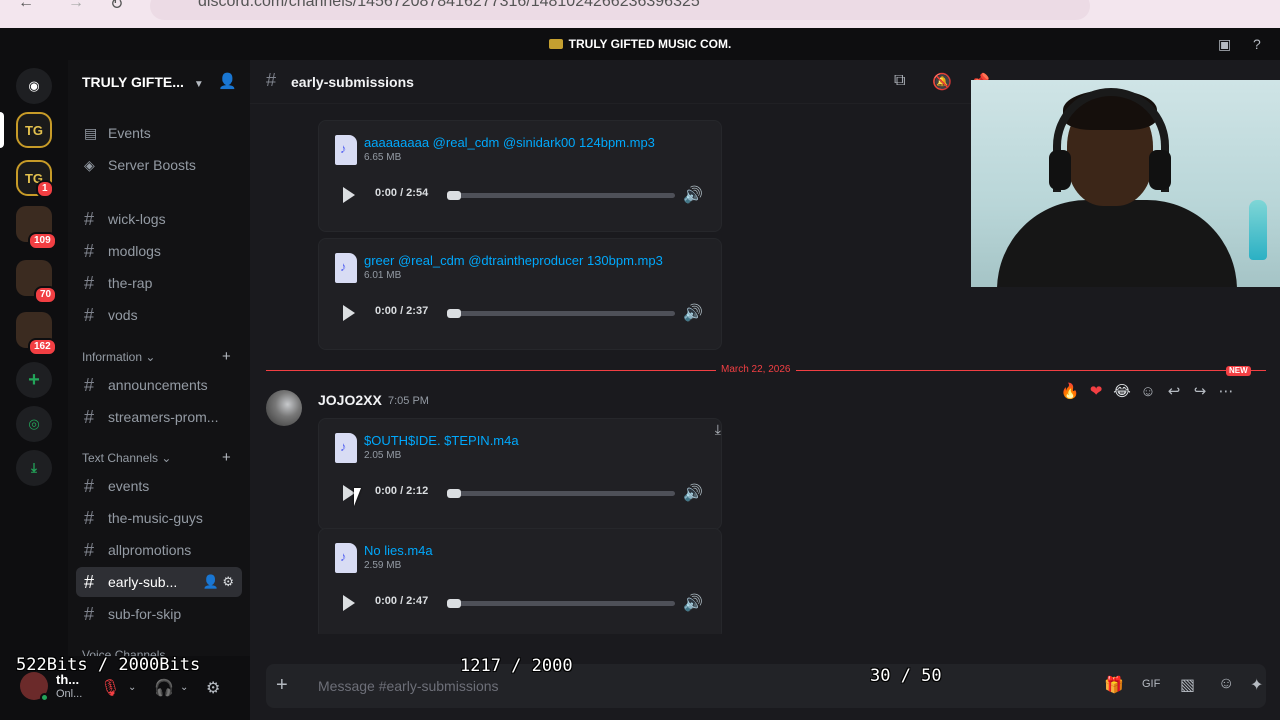 Image resolution: width=1280 pixels, height=720 pixels. What do you see at coordinates (159, 283) in the screenshot?
I see `channel-the-rap: # the-rap` at bounding box center [159, 283].